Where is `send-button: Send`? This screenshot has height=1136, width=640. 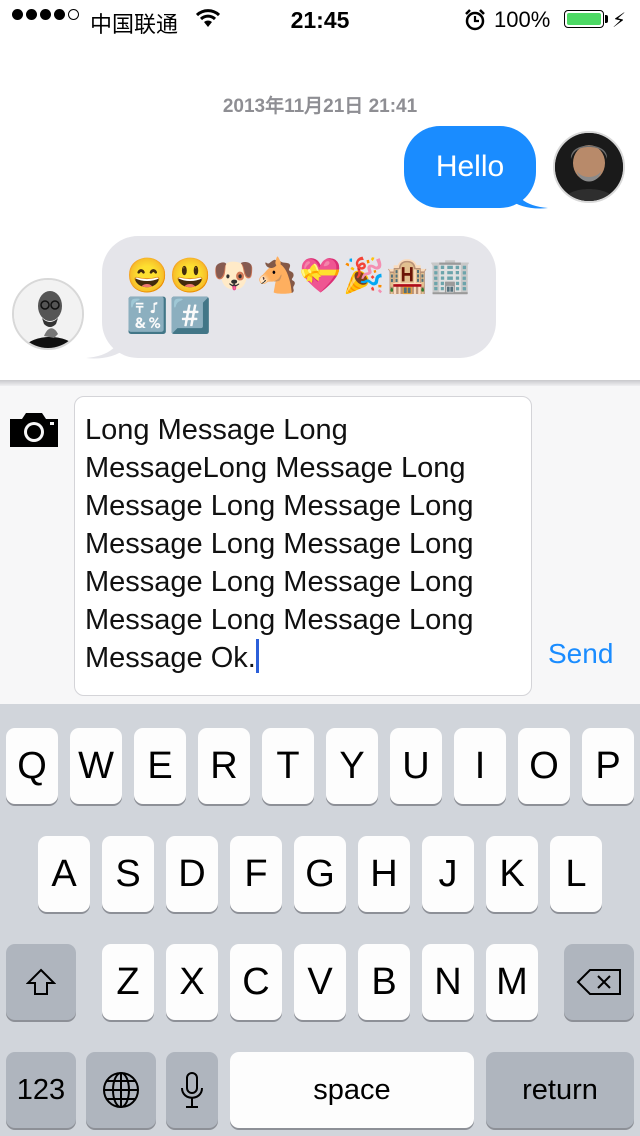
send-button: Send is located at coordinates (580, 654).